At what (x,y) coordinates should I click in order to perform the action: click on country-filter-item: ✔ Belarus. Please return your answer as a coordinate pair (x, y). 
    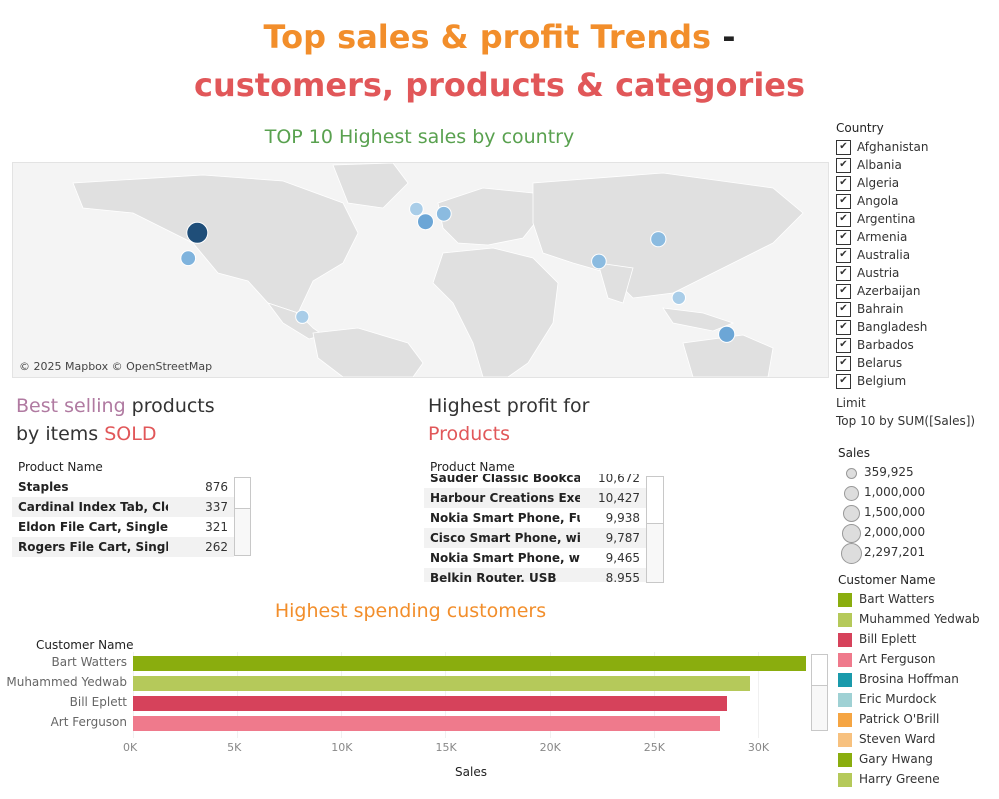
    Looking at the image, I should click on (869, 363).